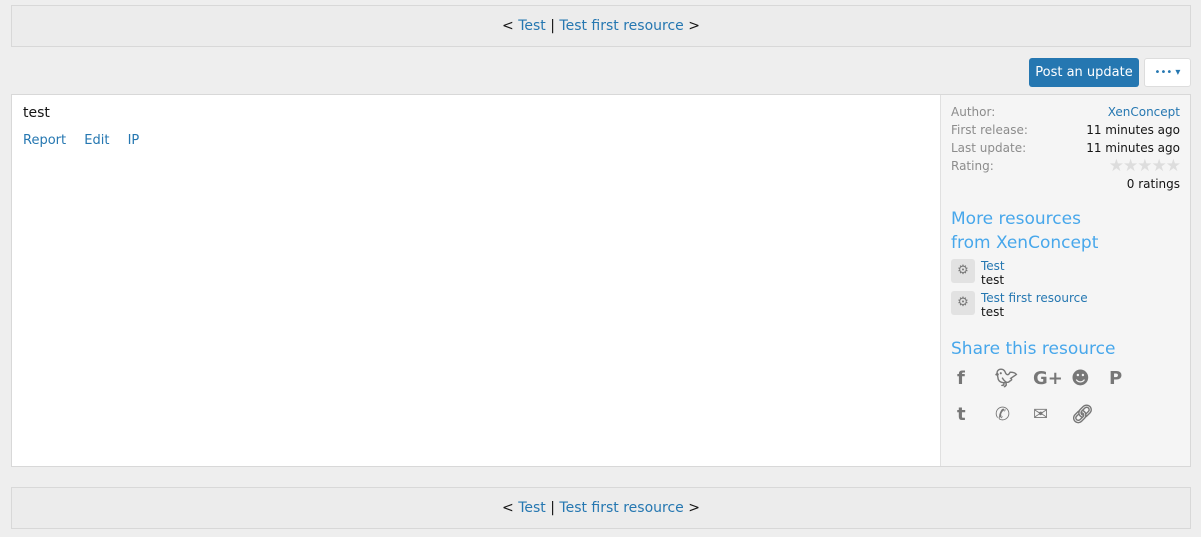 The height and width of the screenshot is (537, 1201). Describe the element at coordinates (1133, 130) in the screenshot. I see `first-release-value: 11 minutes ago` at that location.